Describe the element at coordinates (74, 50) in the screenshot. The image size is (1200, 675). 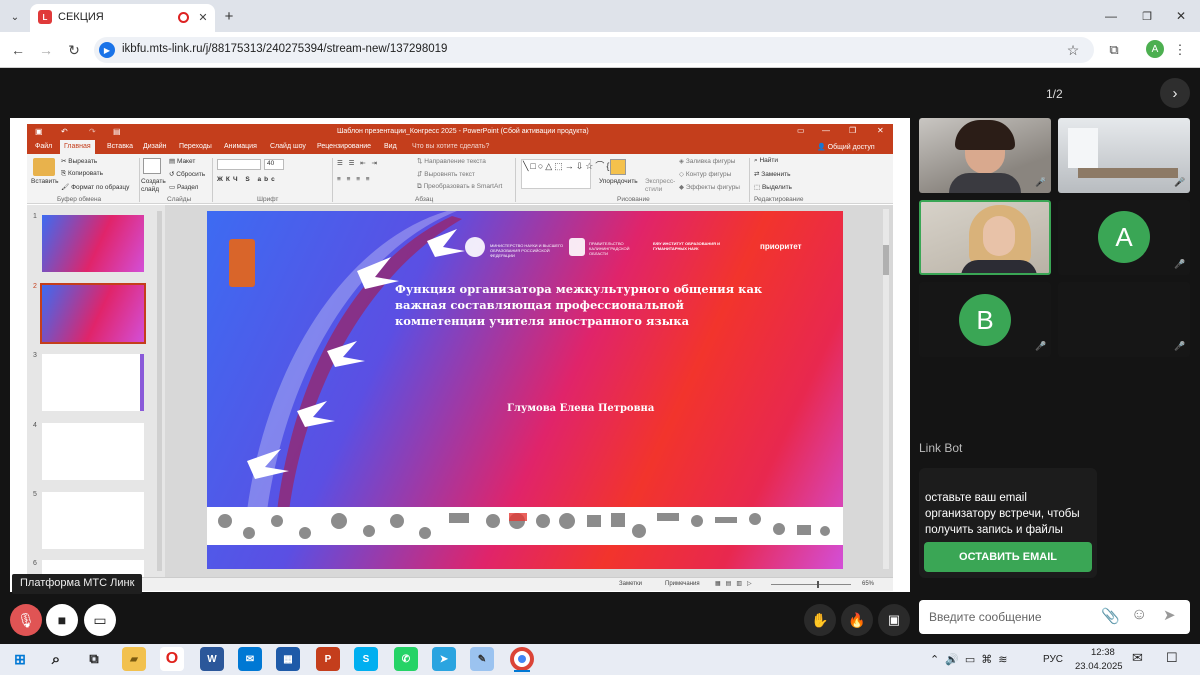
I see `reload-icon: ↻` at that location.